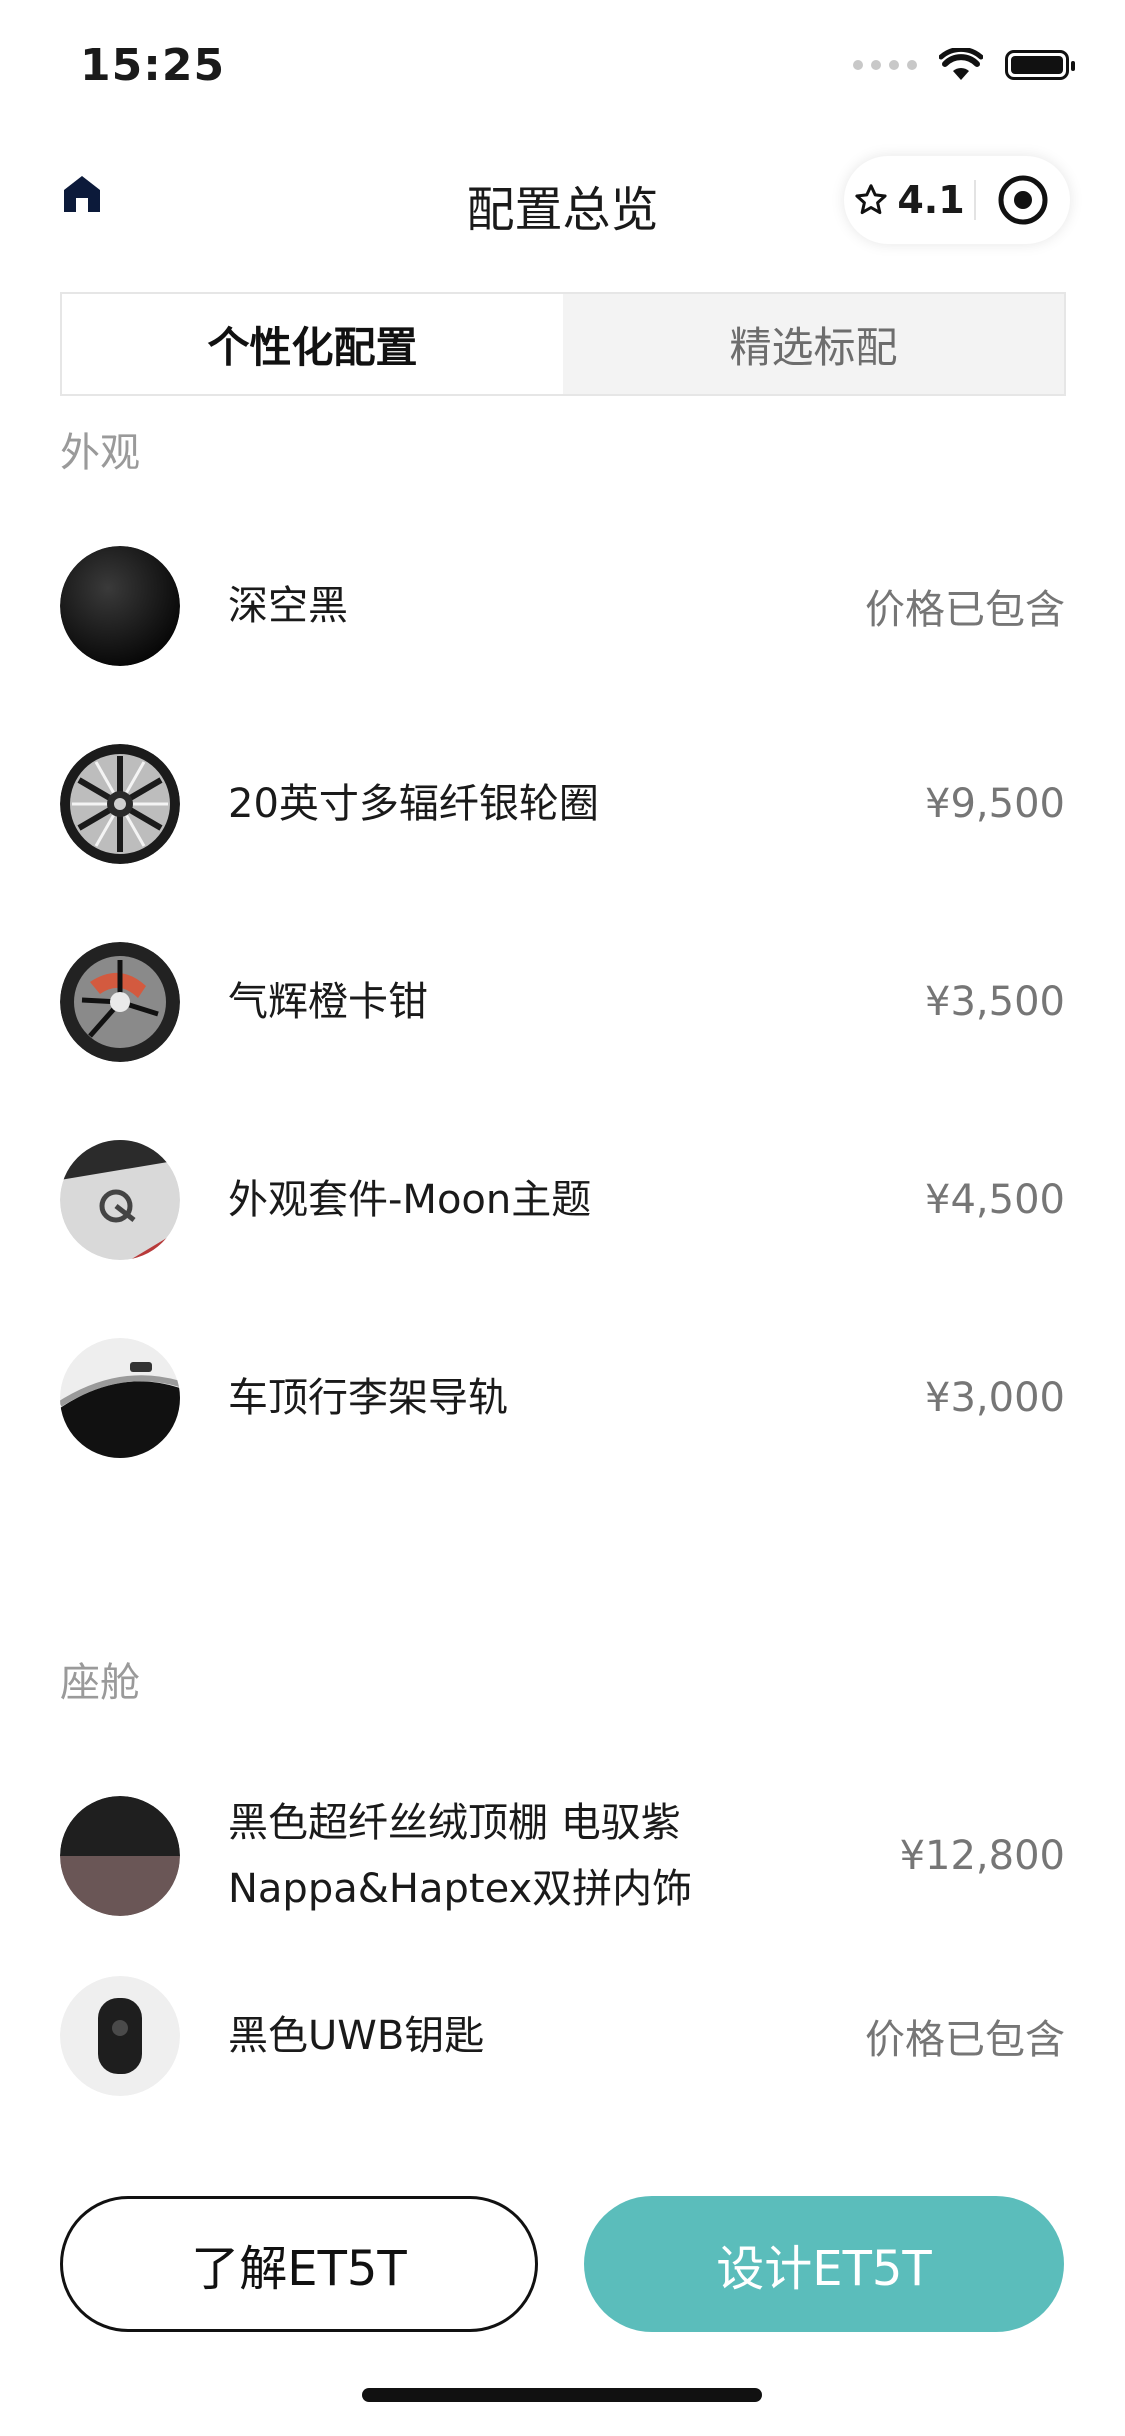 Image resolution: width=1125 pixels, height=2436 pixels. I want to click on item-price: ¥3,000, so click(995, 1398).